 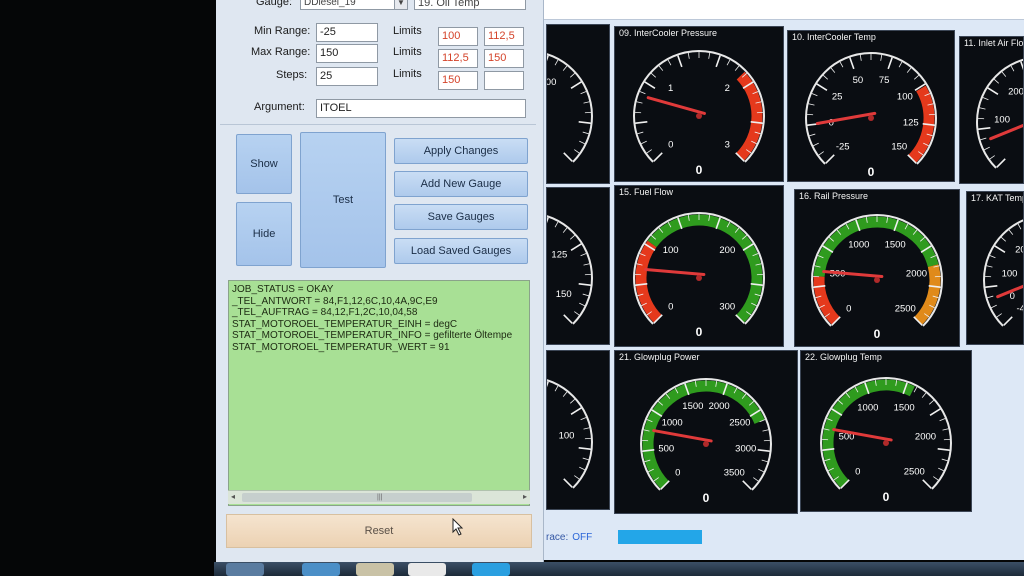 I want to click on gauge-tick-label: 2500, so click(x=739, y=423).